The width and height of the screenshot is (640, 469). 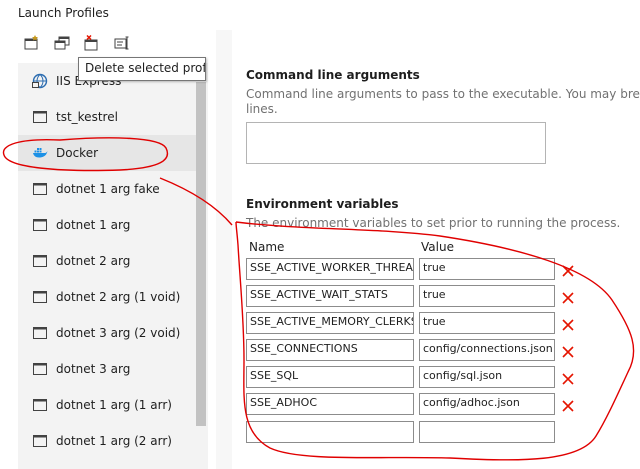 I want to click on profile-list-scrollbar, so click(x=201, y=254).